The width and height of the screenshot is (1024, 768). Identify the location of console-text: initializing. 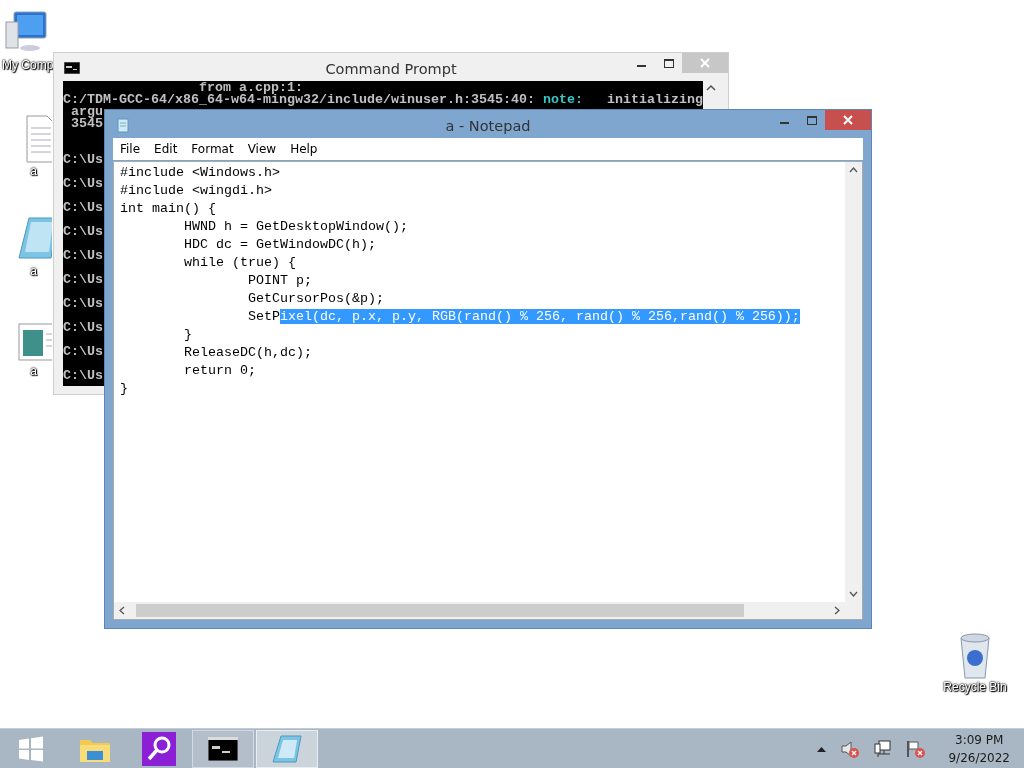
(654, 99).